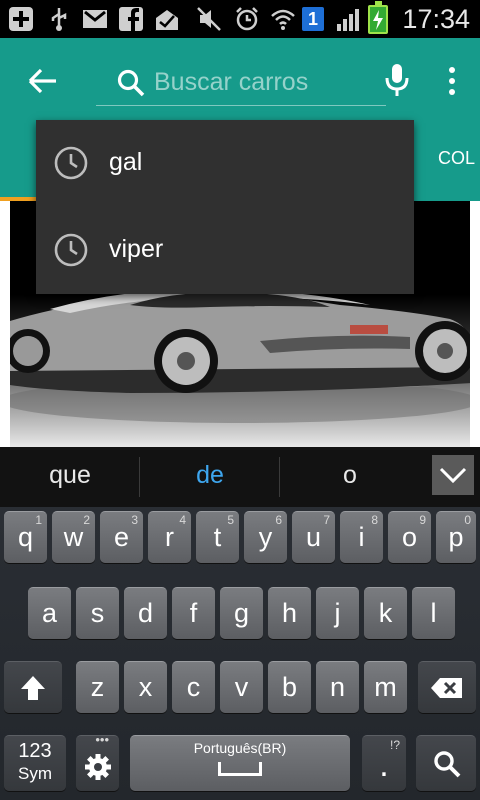 This screenshot has width=480, height=800. What do you see at coordinates (70, 475) in the screenshot?
I see `word-suggestion: que` at bounding box center [70, 475].